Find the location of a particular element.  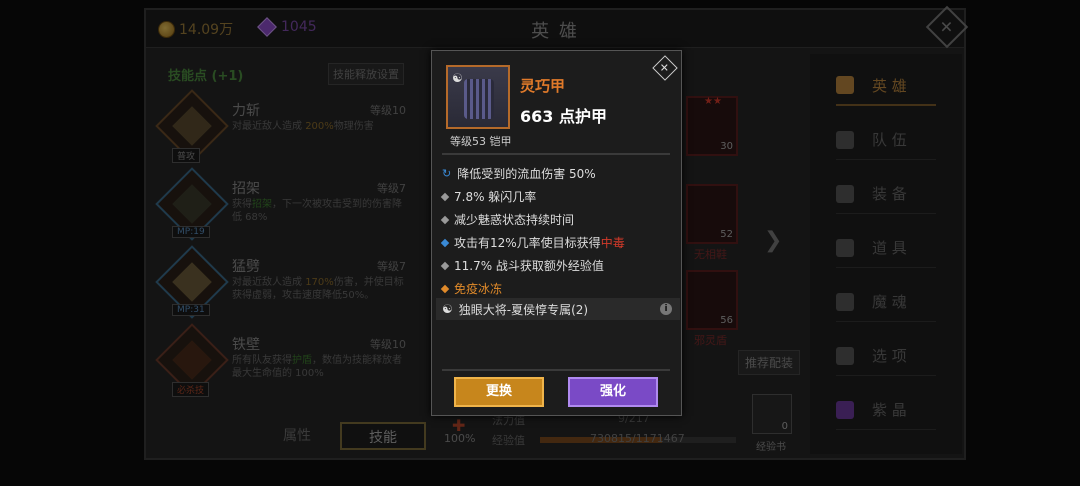

set-bonus-row: ☯ 独眼大将-夏侯惇专属(2) i is located at coordinates (558, 309).